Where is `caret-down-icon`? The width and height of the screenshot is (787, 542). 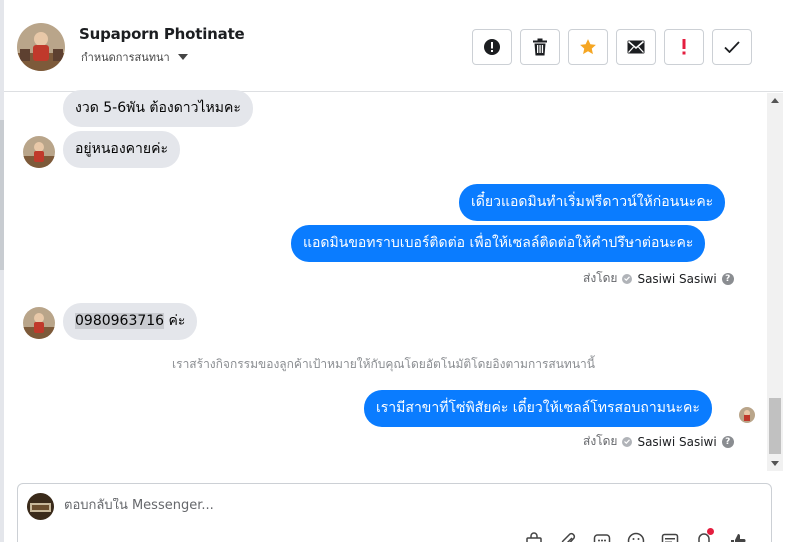
caret-down-icon is located at coordinates (182, 57).